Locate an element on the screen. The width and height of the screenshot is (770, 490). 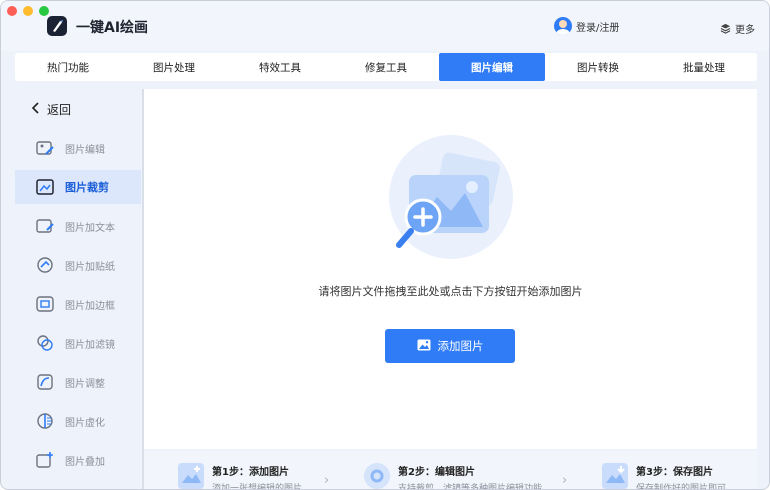
tab-label: 图片处理 is located at coordinates (174, 67).